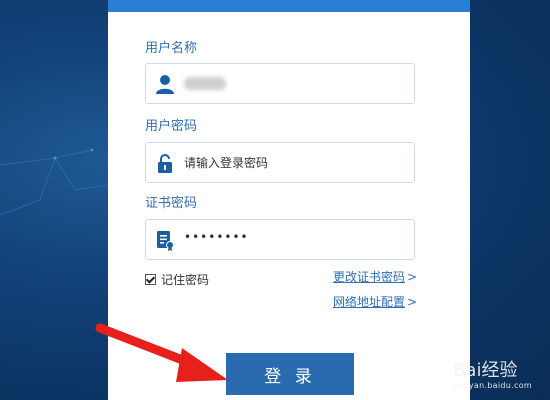 This screenshot has width=550, height=400. What do you see at coordinates (280, 162) in the screenshot?
I see `password-field: 请输入登录密码` at bounding box center [280, 162].